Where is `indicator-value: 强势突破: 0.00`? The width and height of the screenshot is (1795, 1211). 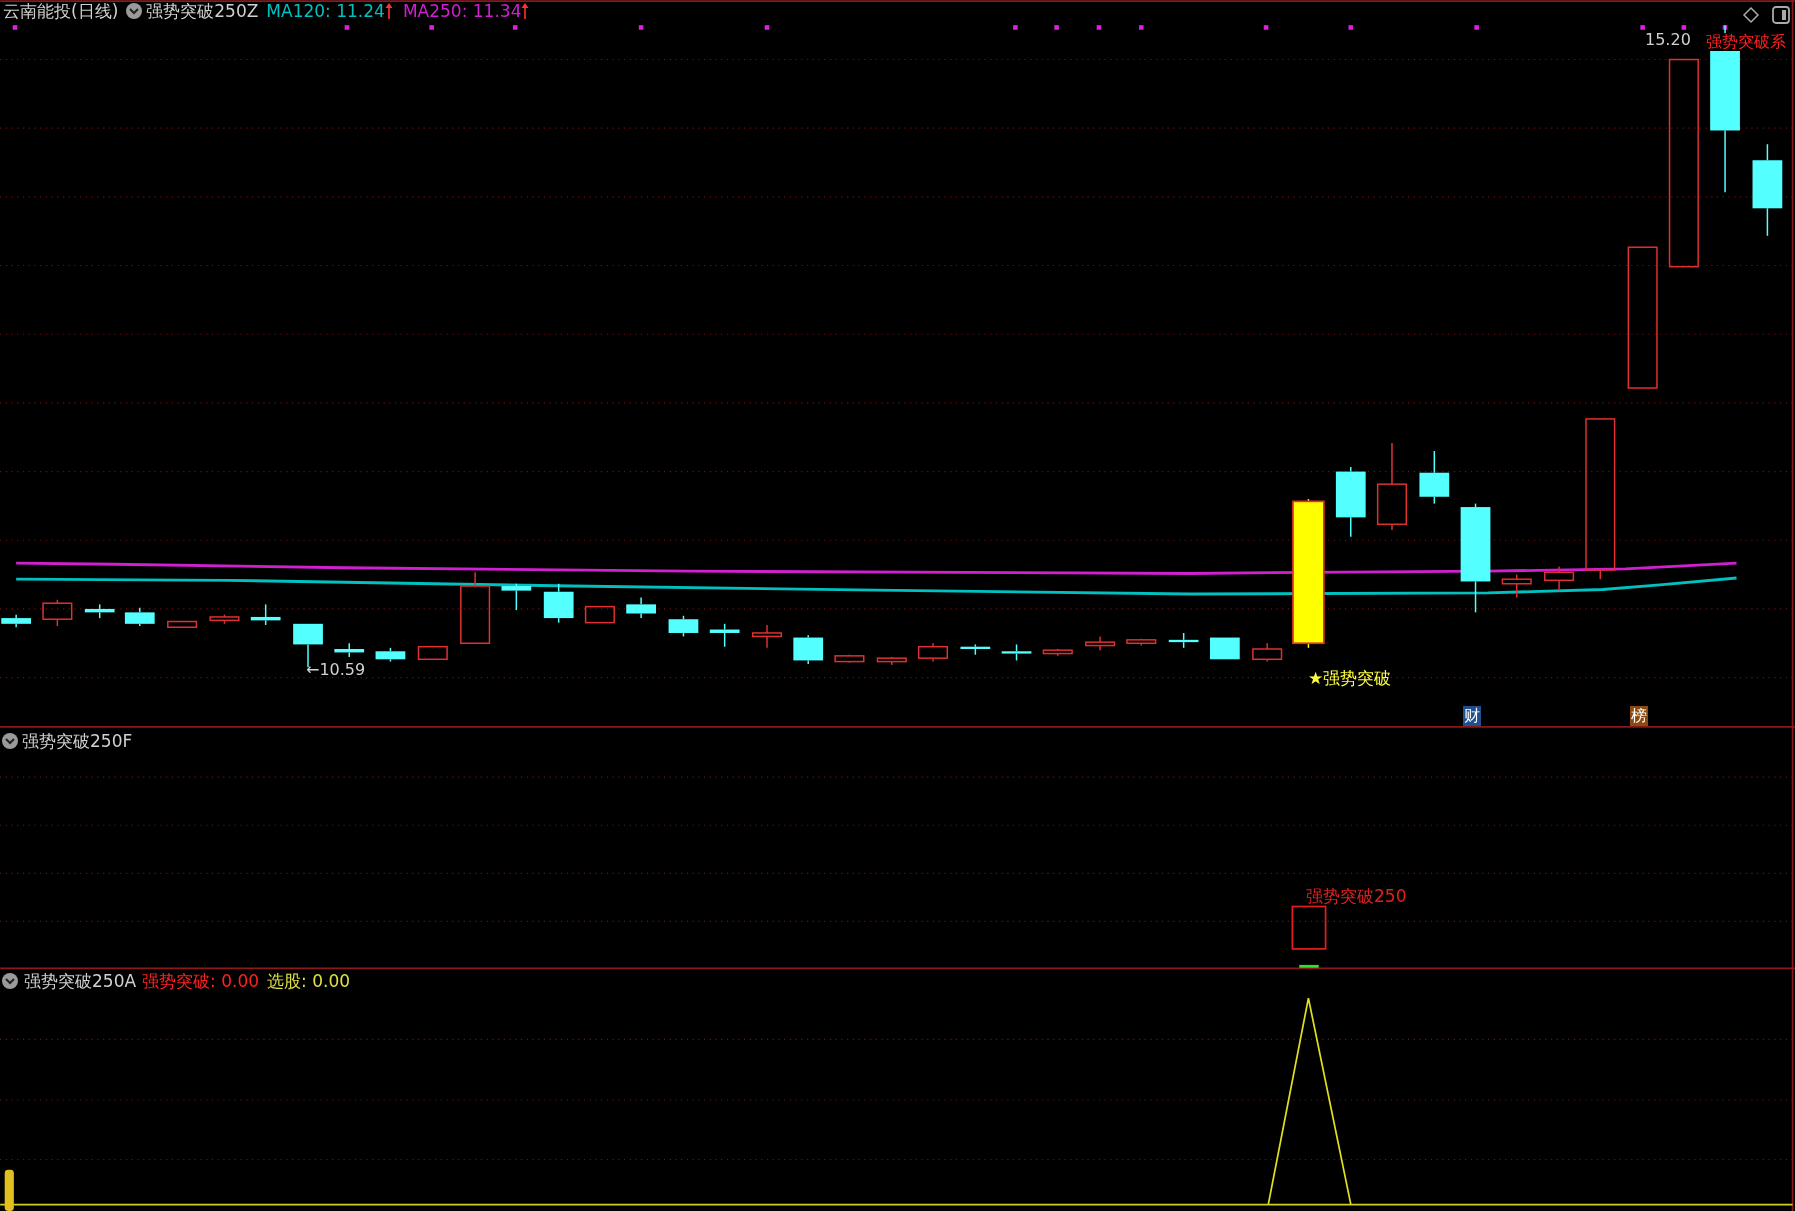
indicator-value: 强势突破: 0.00 is located at coordinates (201, 981).